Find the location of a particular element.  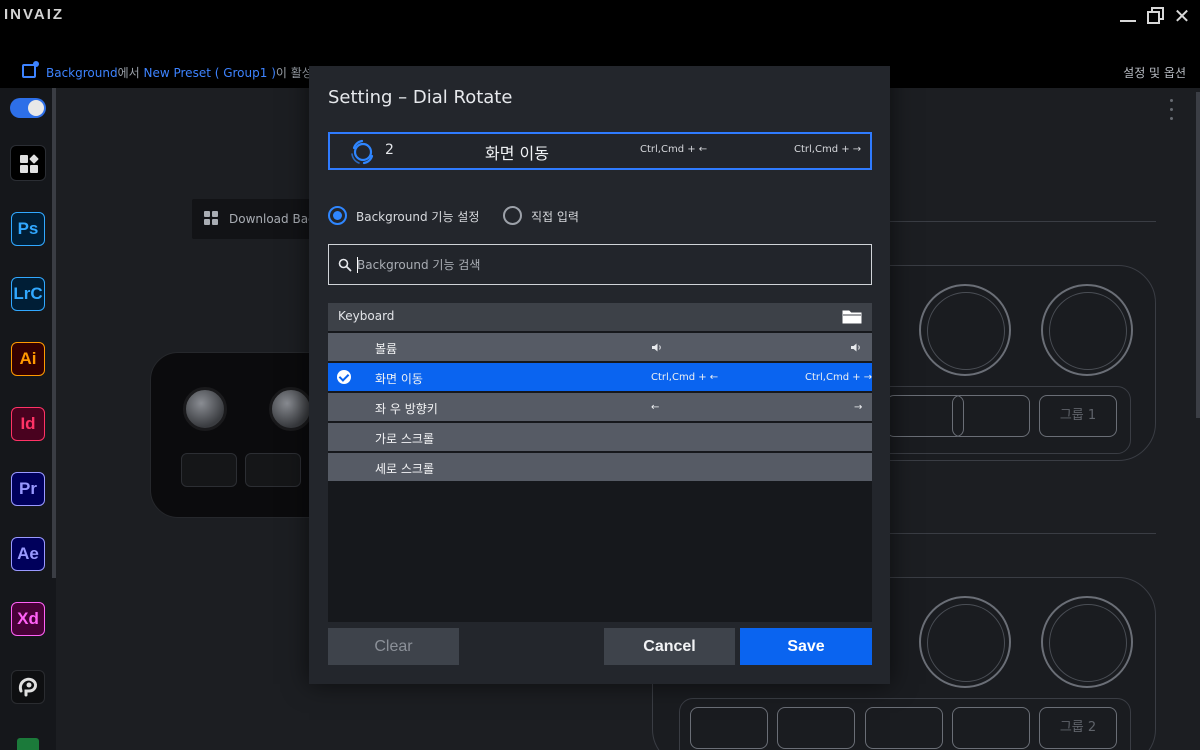

minimize-button is located at coordinates (1128, 16).